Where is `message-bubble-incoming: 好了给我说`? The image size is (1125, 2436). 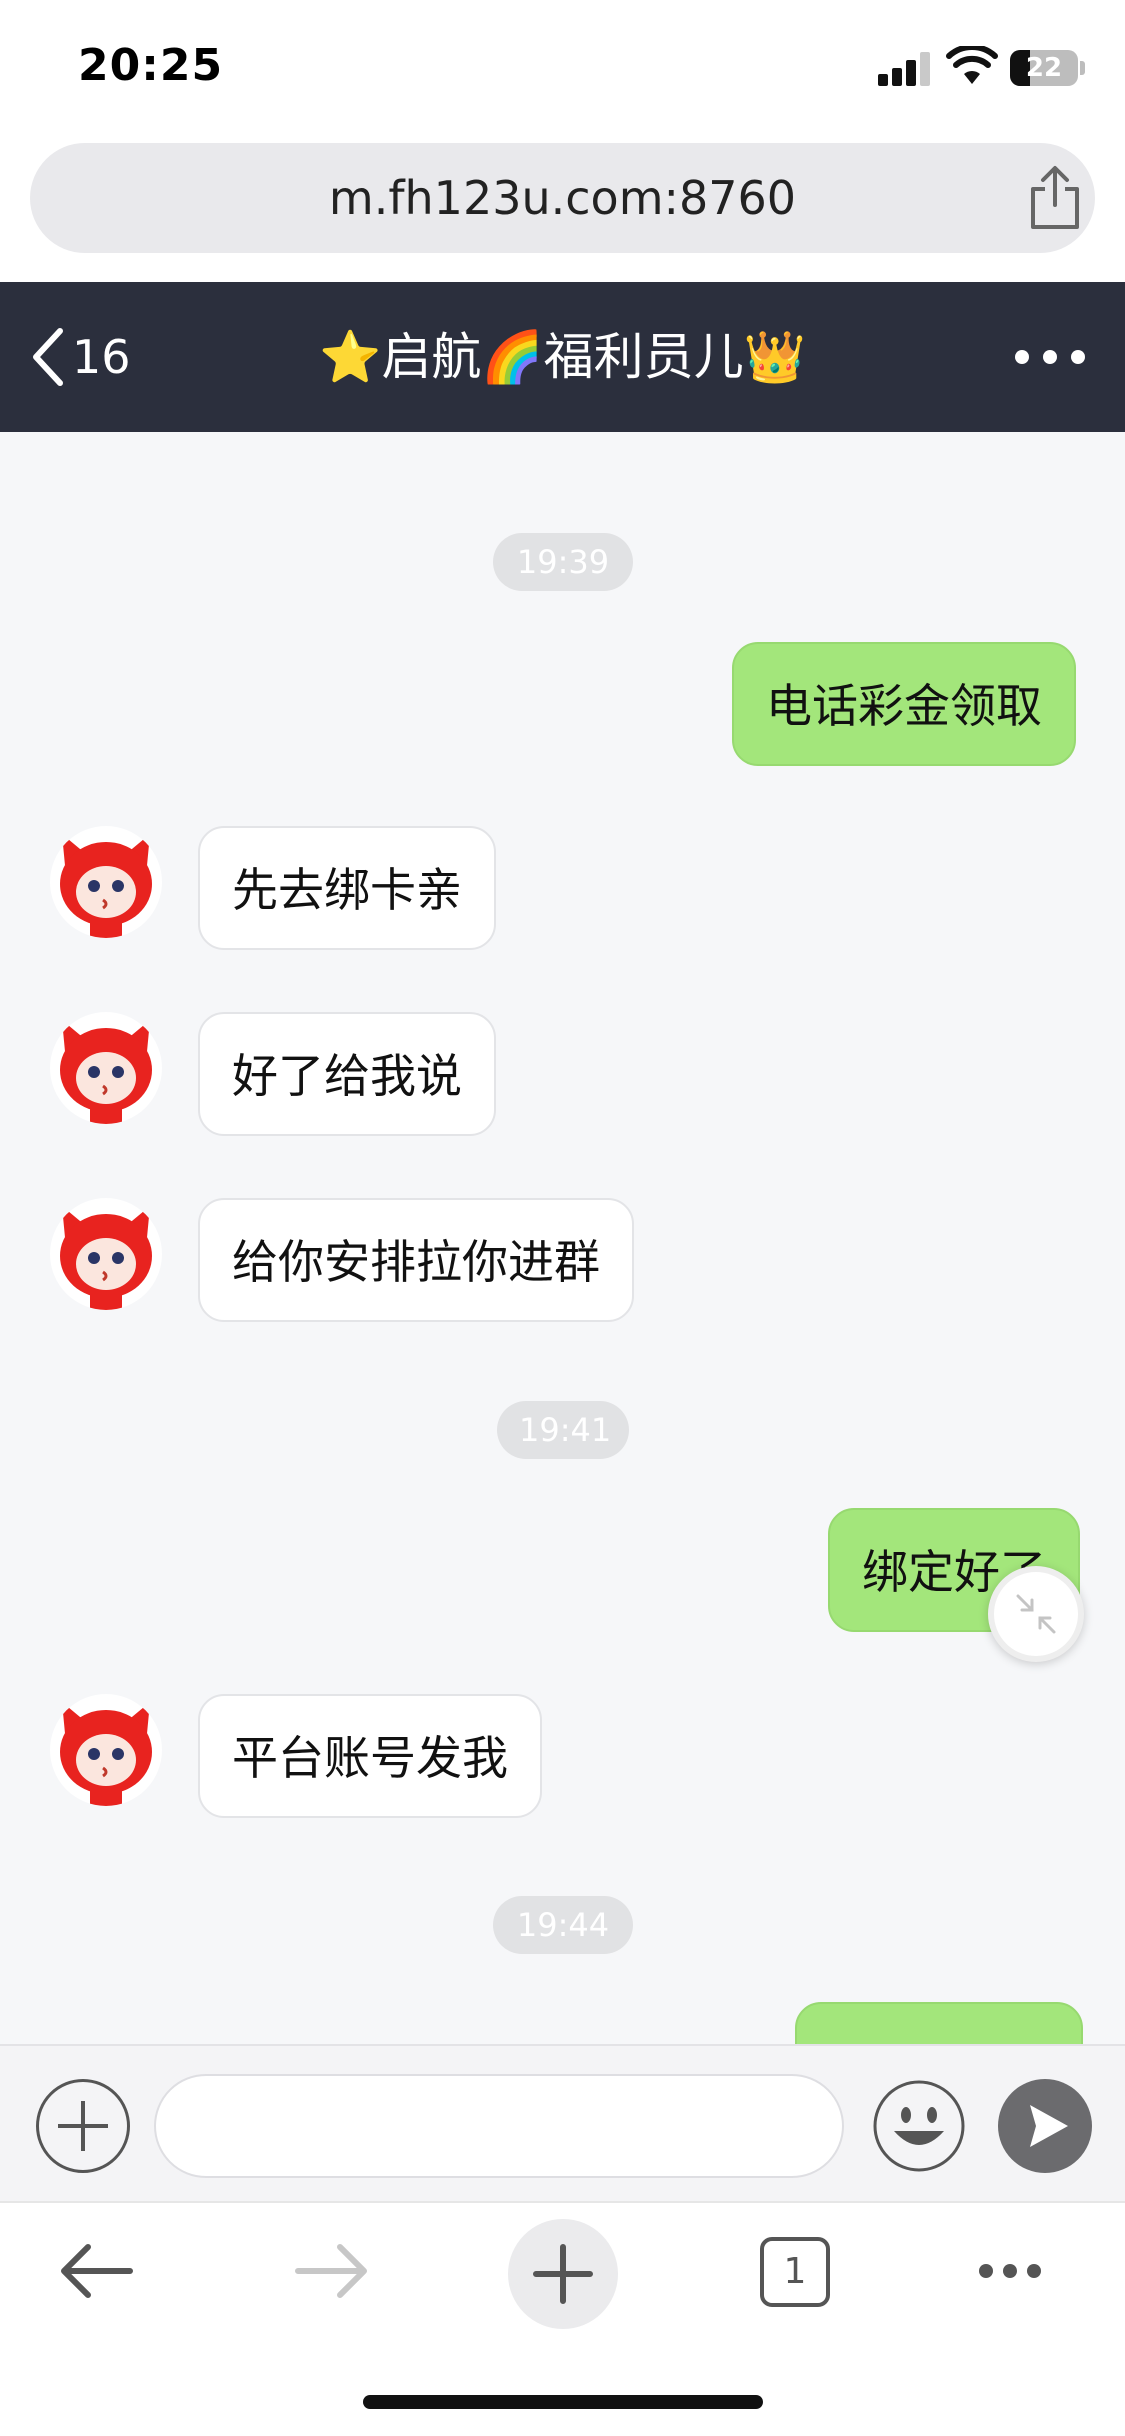
message-bubble-incoming: 好了给我说 is located at coordinates (347, 1074).